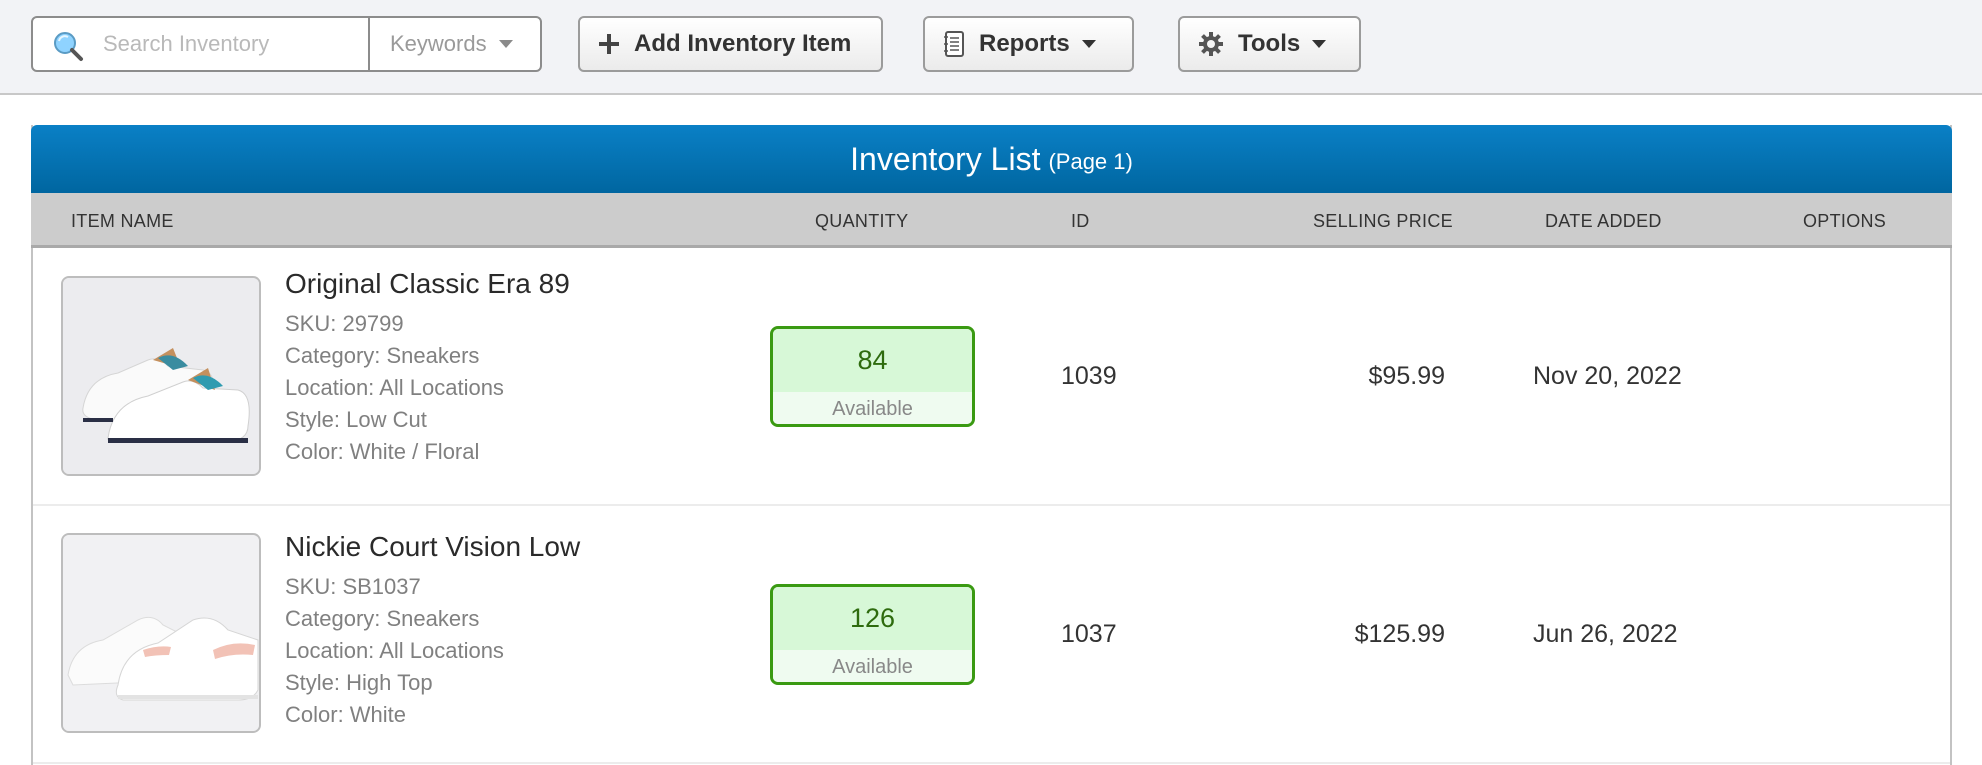 The width and height of the screenshot is (1982, 765). Describe the element at coordinates (945, 158) in the screenshot. I see `panel-title: Inventory List` at that location.